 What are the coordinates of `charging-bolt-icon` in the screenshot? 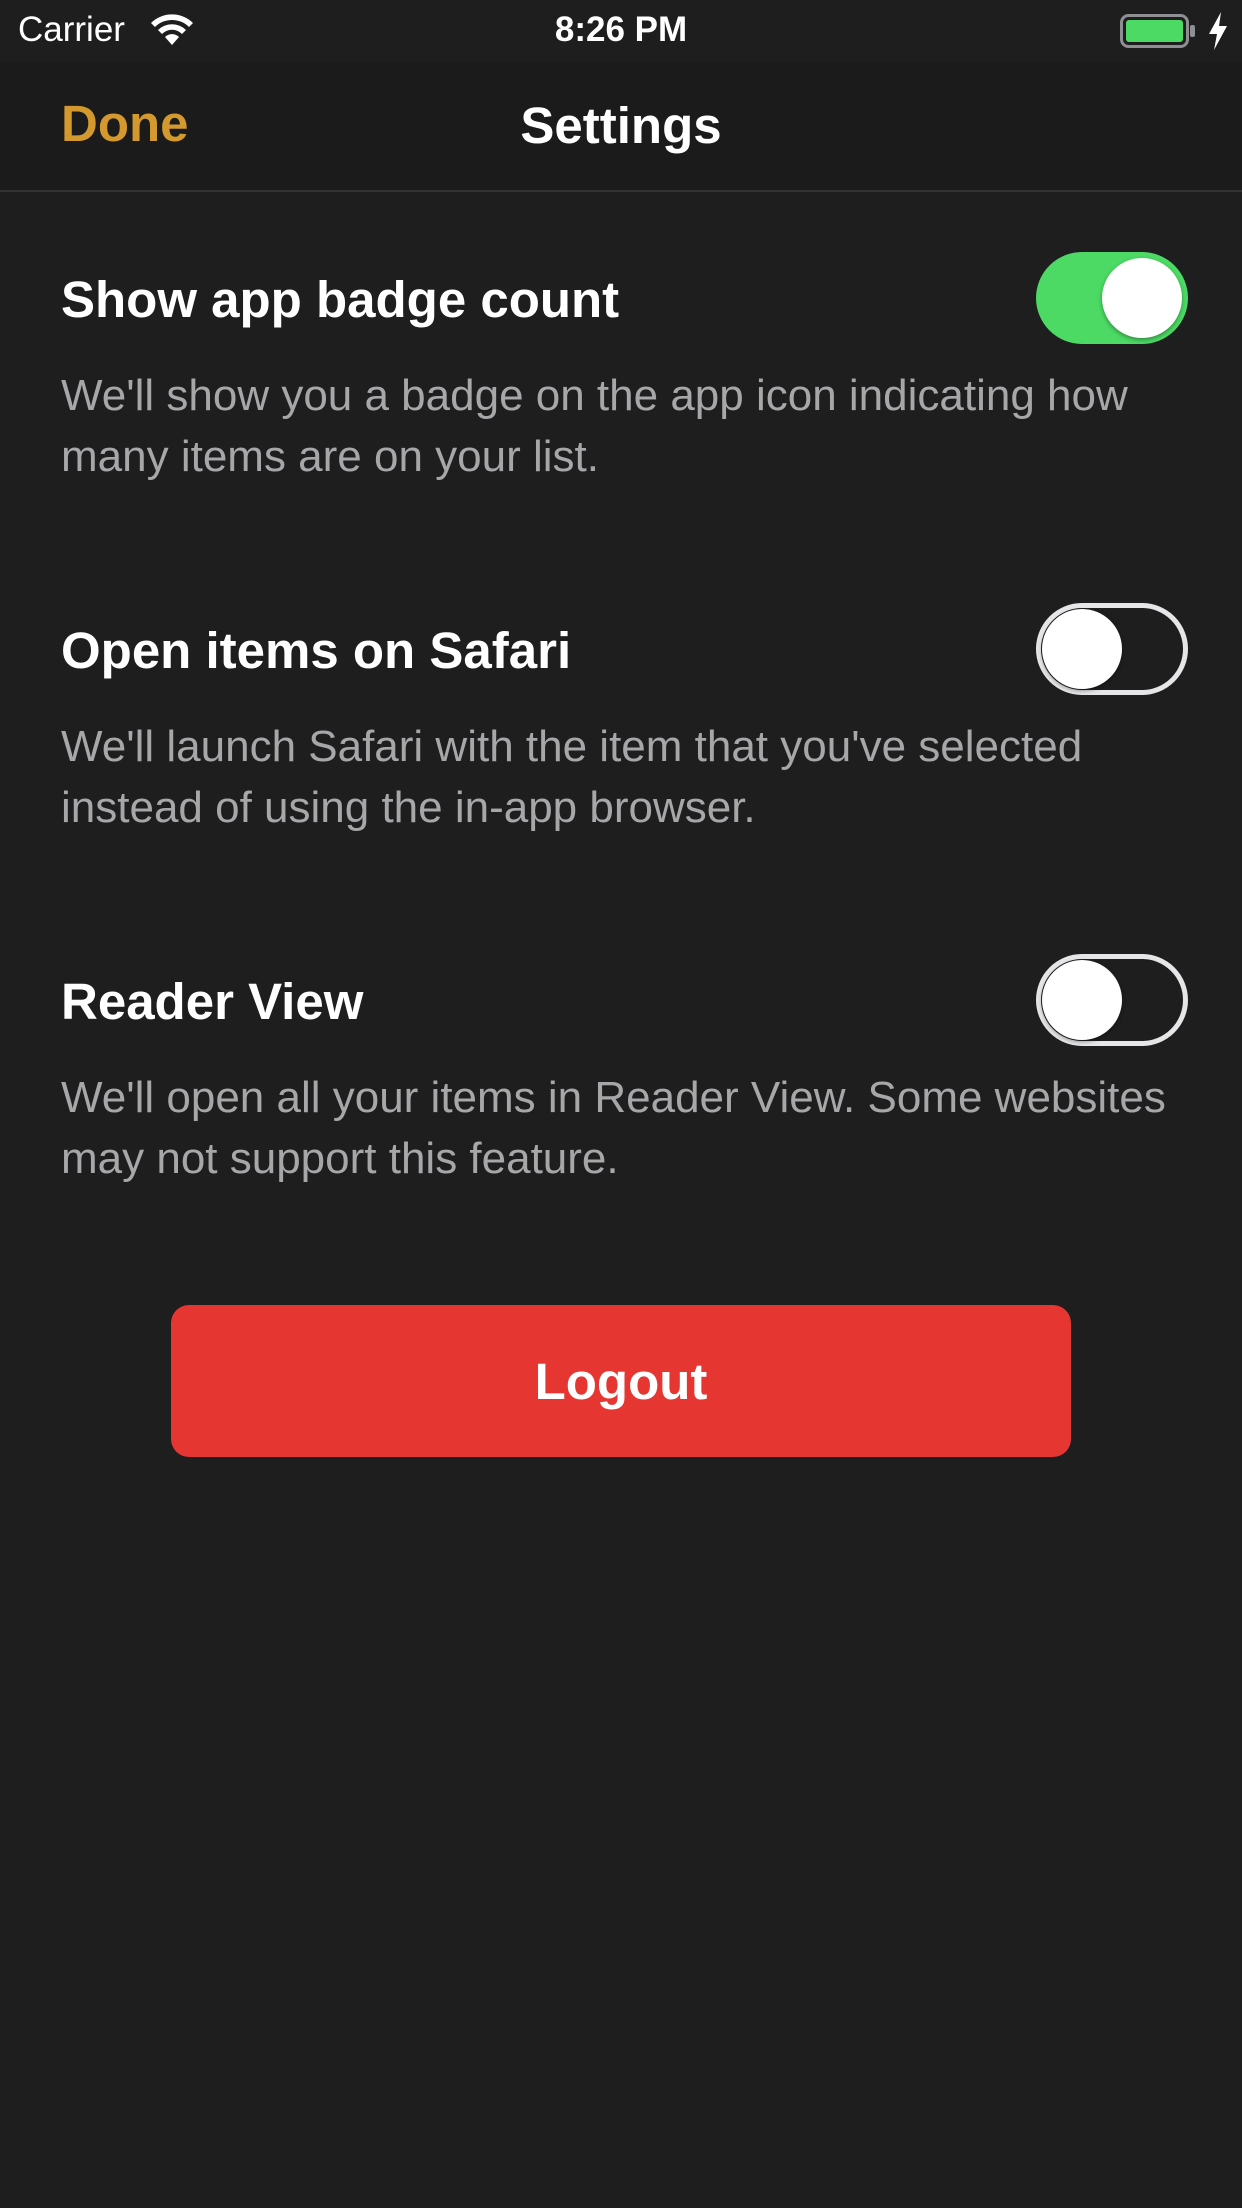 It's located at (1218, 31).